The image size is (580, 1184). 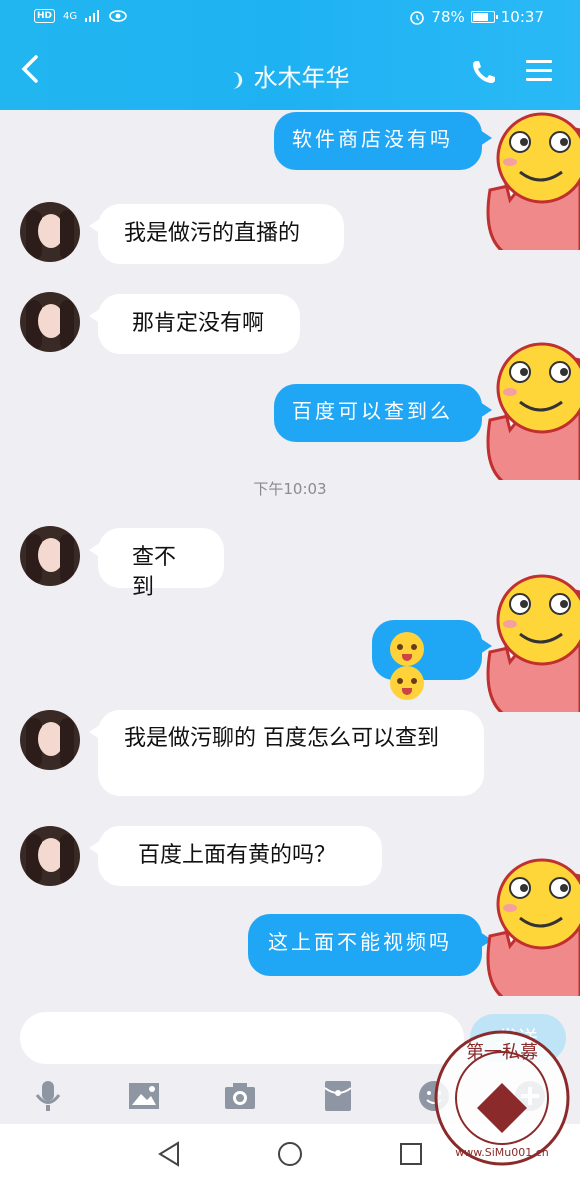 What do you see at coordinates (156, 564) in the screenshot?
I see `message-bubble-incoming: 查不到` at bounding box center [156, 564].